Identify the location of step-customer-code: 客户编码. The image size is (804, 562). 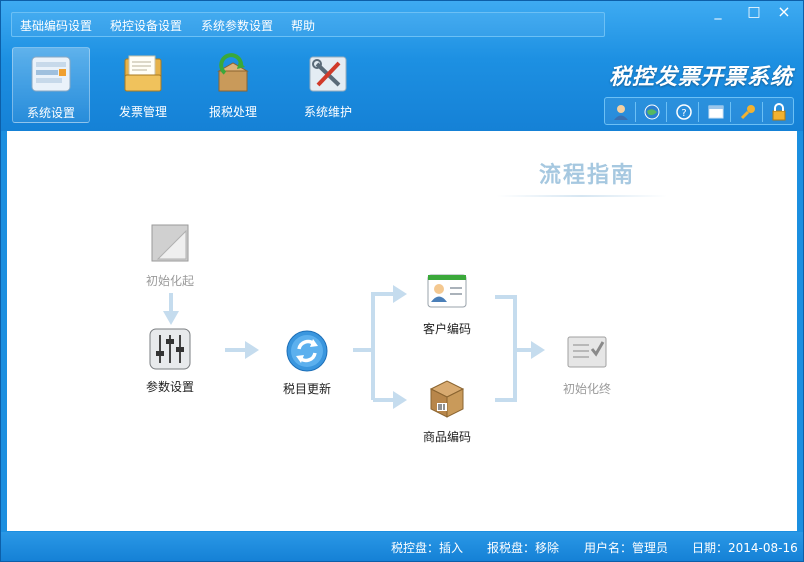
(447, 303).